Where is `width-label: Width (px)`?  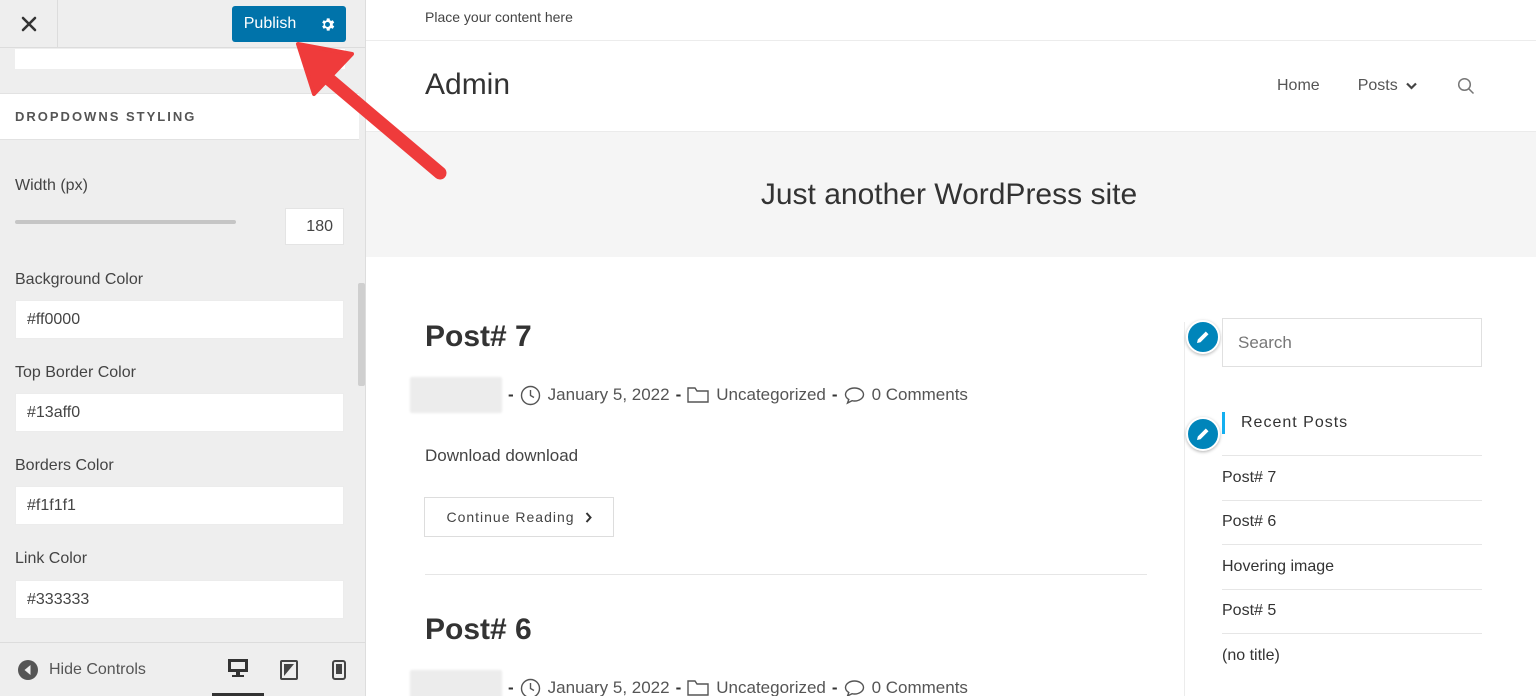 width-label: Width (px) is located at coordinates (51, 185).